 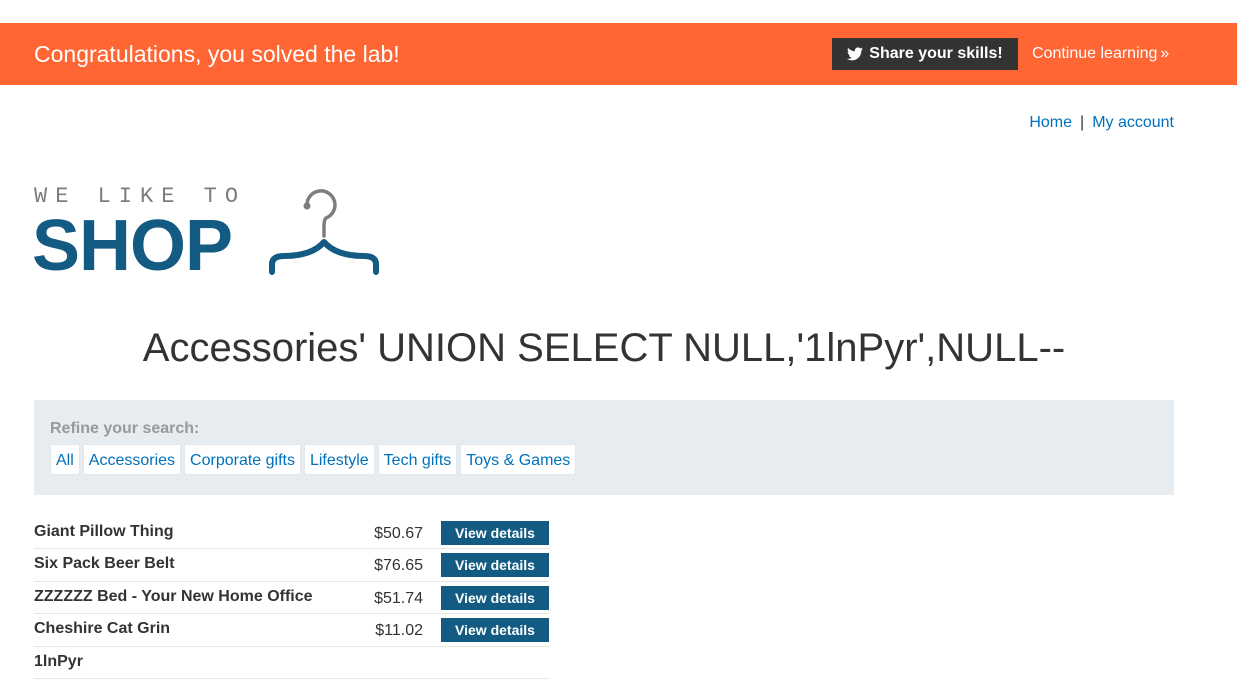 What do you see at coordinates (1050, 122) in the screenshot?
I see `home-link: Home` at bounding box center [1050, 122].